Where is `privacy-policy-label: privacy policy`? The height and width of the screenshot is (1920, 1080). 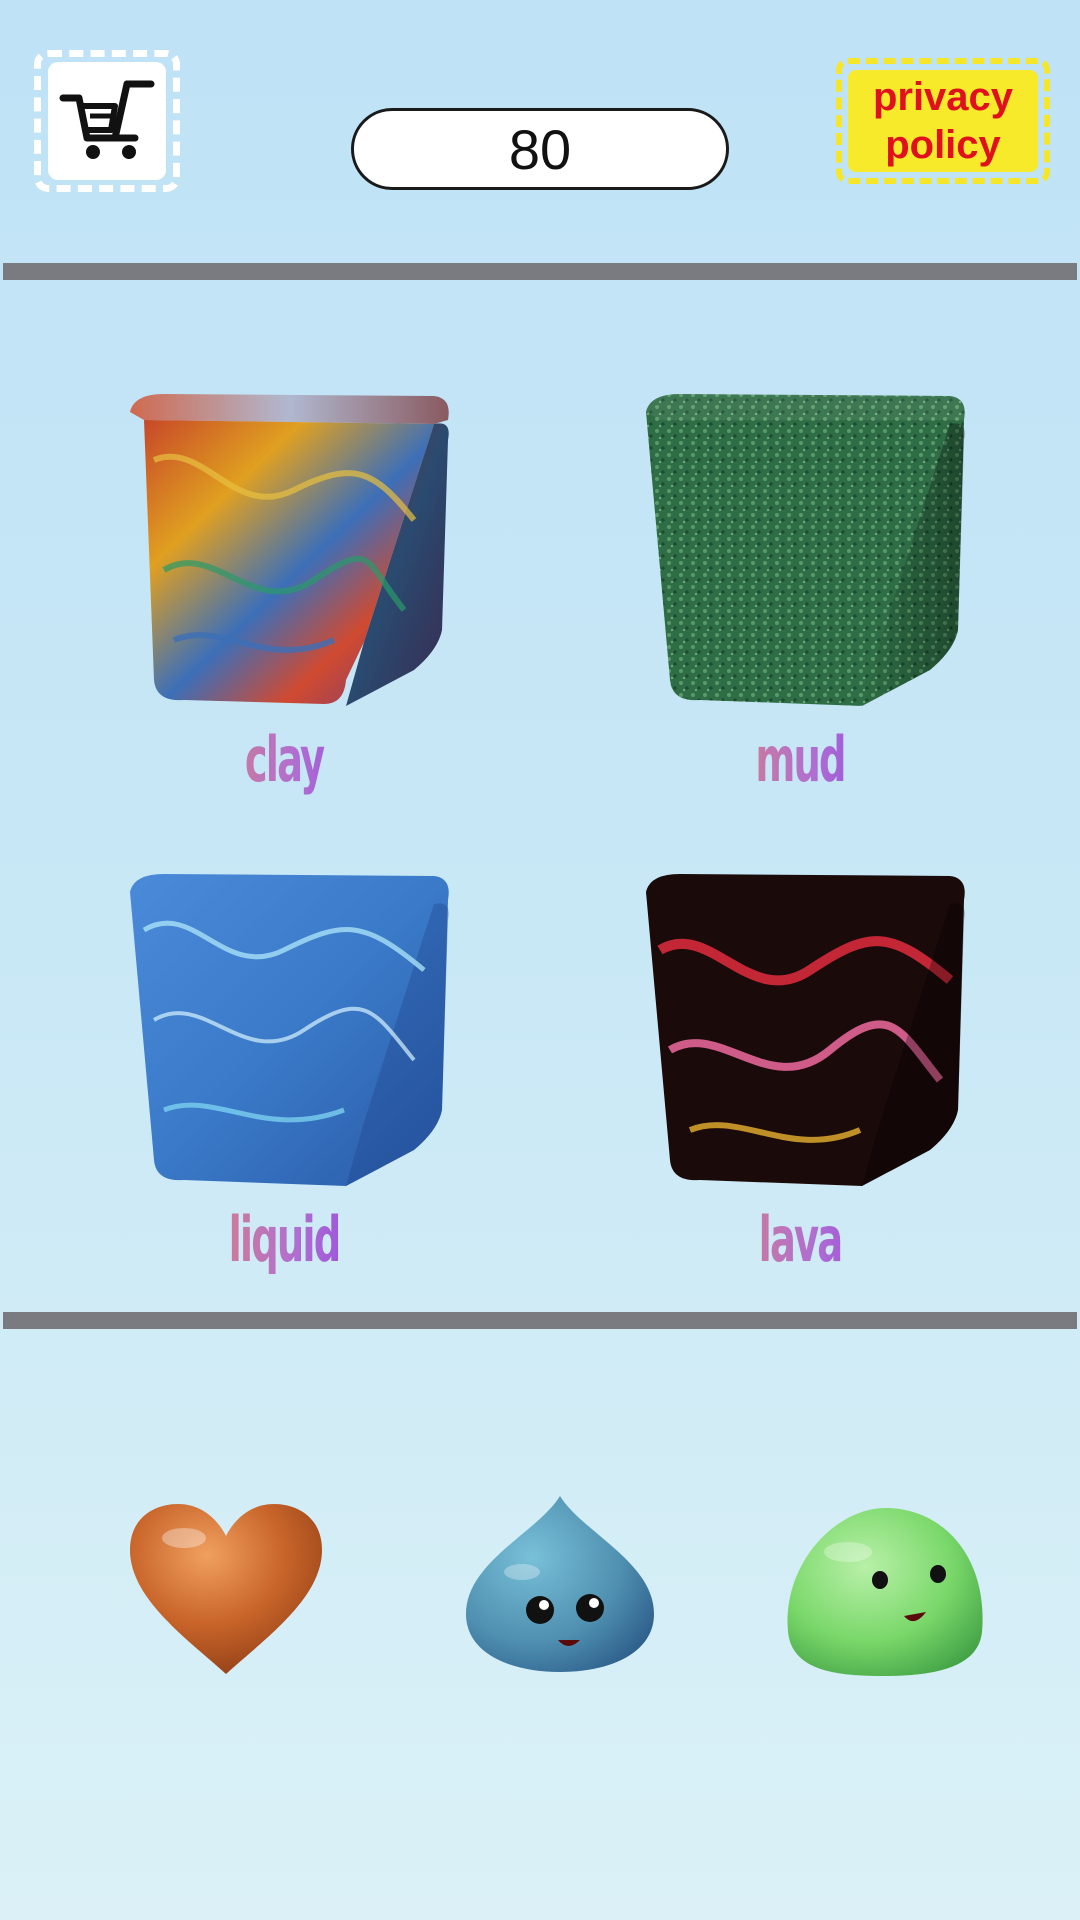
privacy-policy-label: privacy policy is located at coordinates (943, 121).